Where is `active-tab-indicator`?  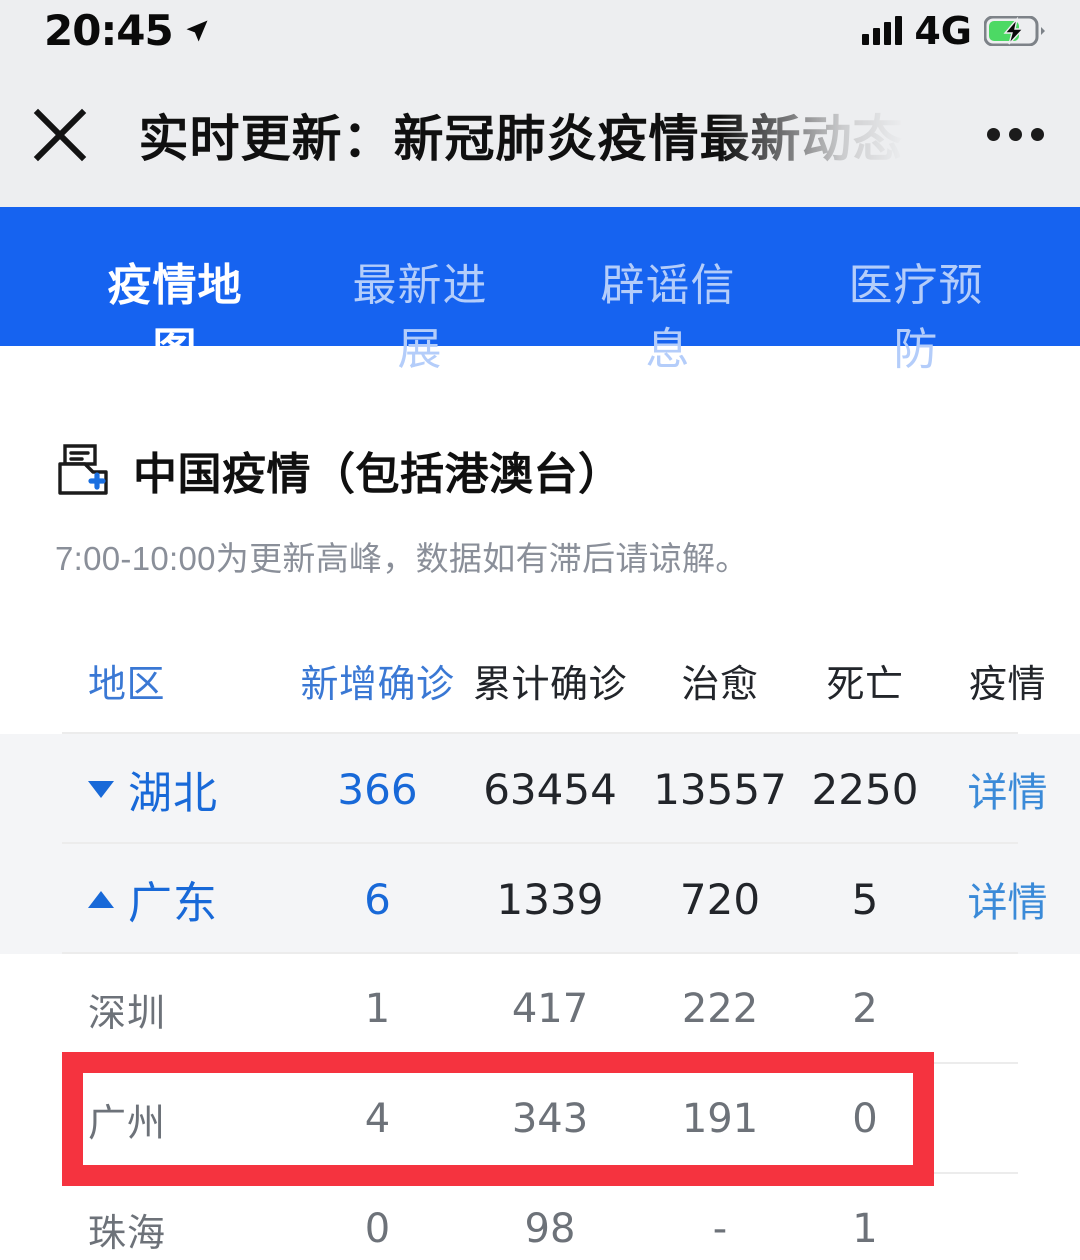 active-tab-indicator is located at coordinates (175, 414).